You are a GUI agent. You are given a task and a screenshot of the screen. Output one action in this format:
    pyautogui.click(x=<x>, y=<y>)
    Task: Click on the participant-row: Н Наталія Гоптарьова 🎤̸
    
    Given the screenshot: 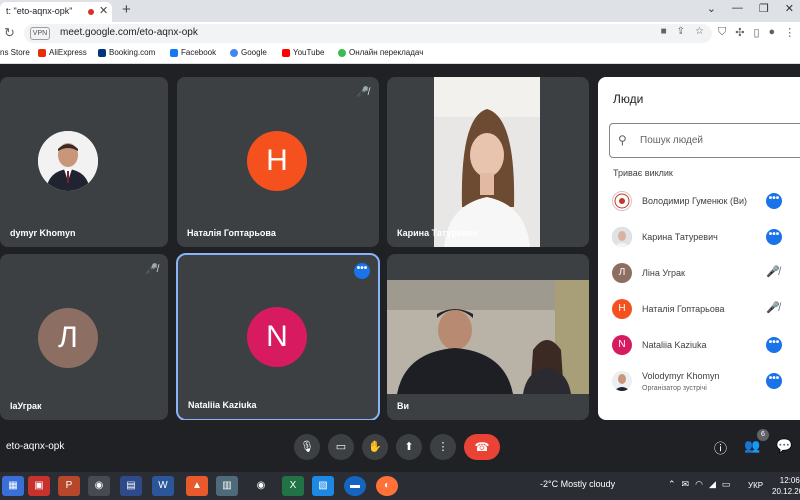 What is the action you would take?
    pyautogui.click(x=699, y=309)
    